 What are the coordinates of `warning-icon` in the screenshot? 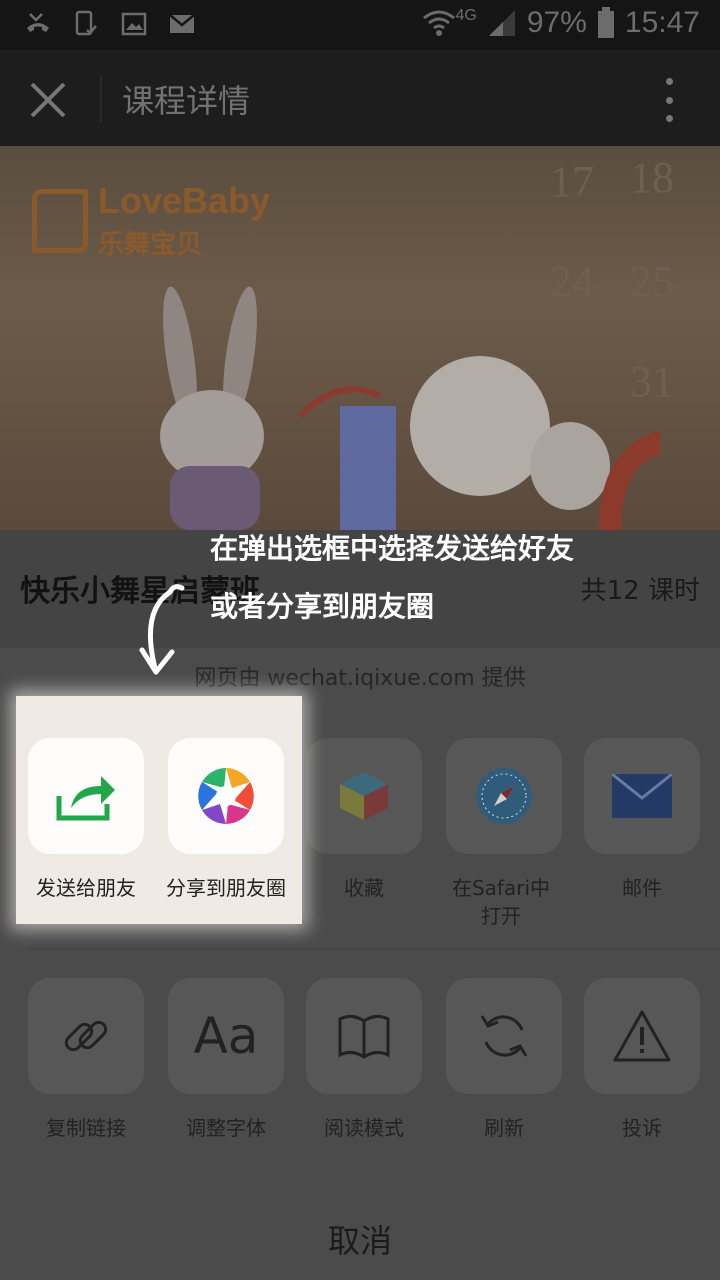 It's located at (642, 1036).